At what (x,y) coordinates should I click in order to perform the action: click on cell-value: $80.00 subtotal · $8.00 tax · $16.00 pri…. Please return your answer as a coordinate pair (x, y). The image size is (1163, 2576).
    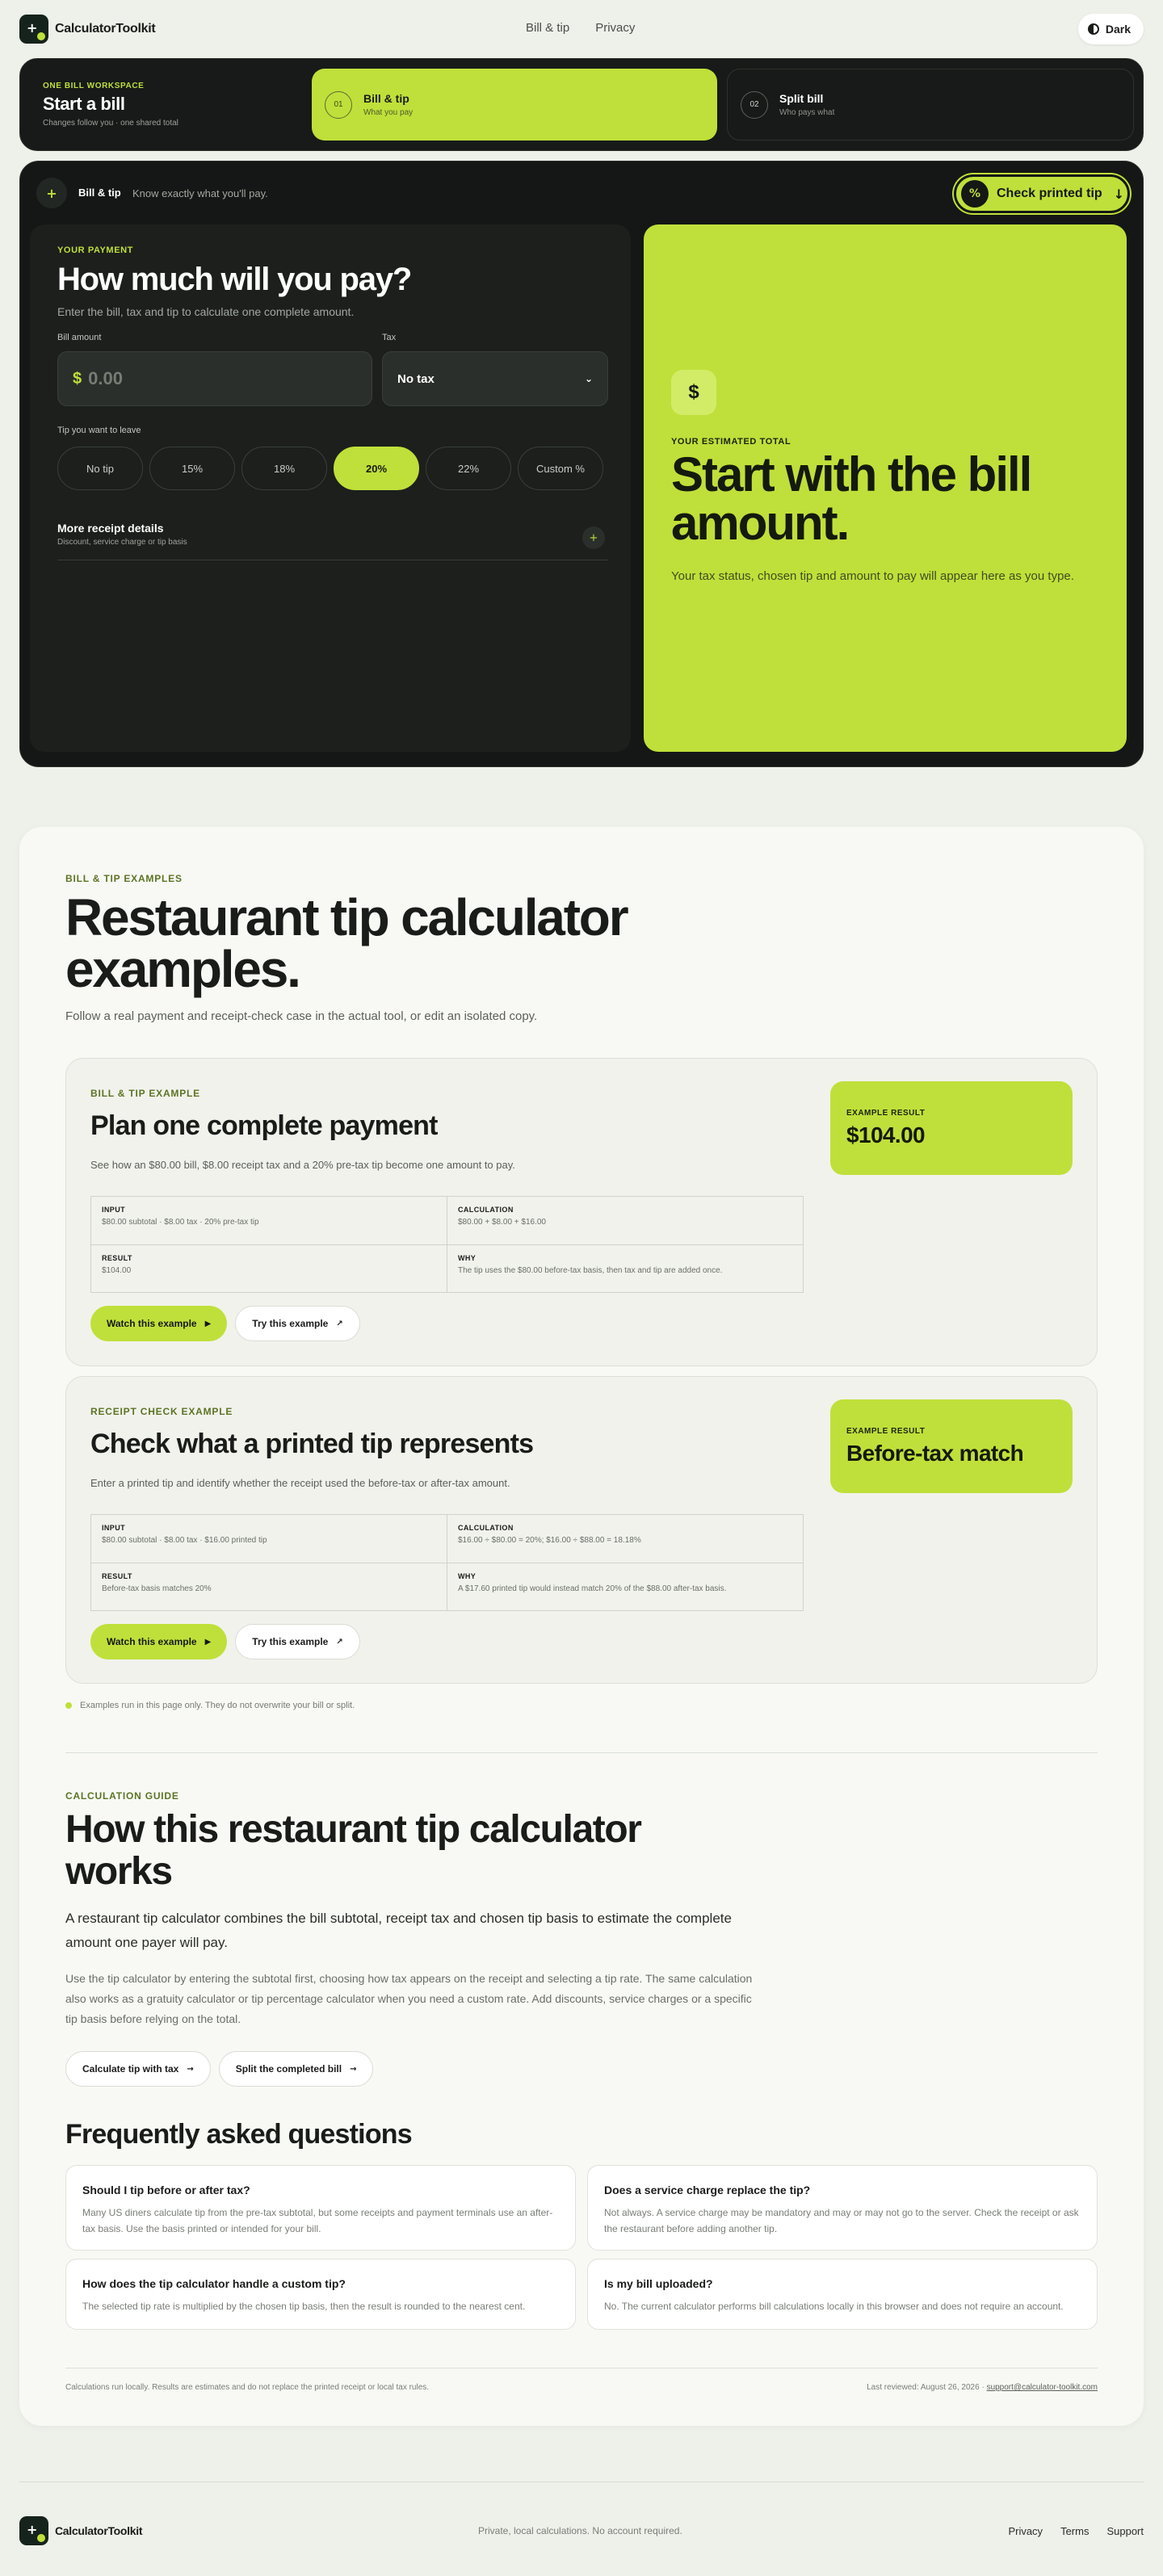
    Looking at the image, I should click on (184, 1540).